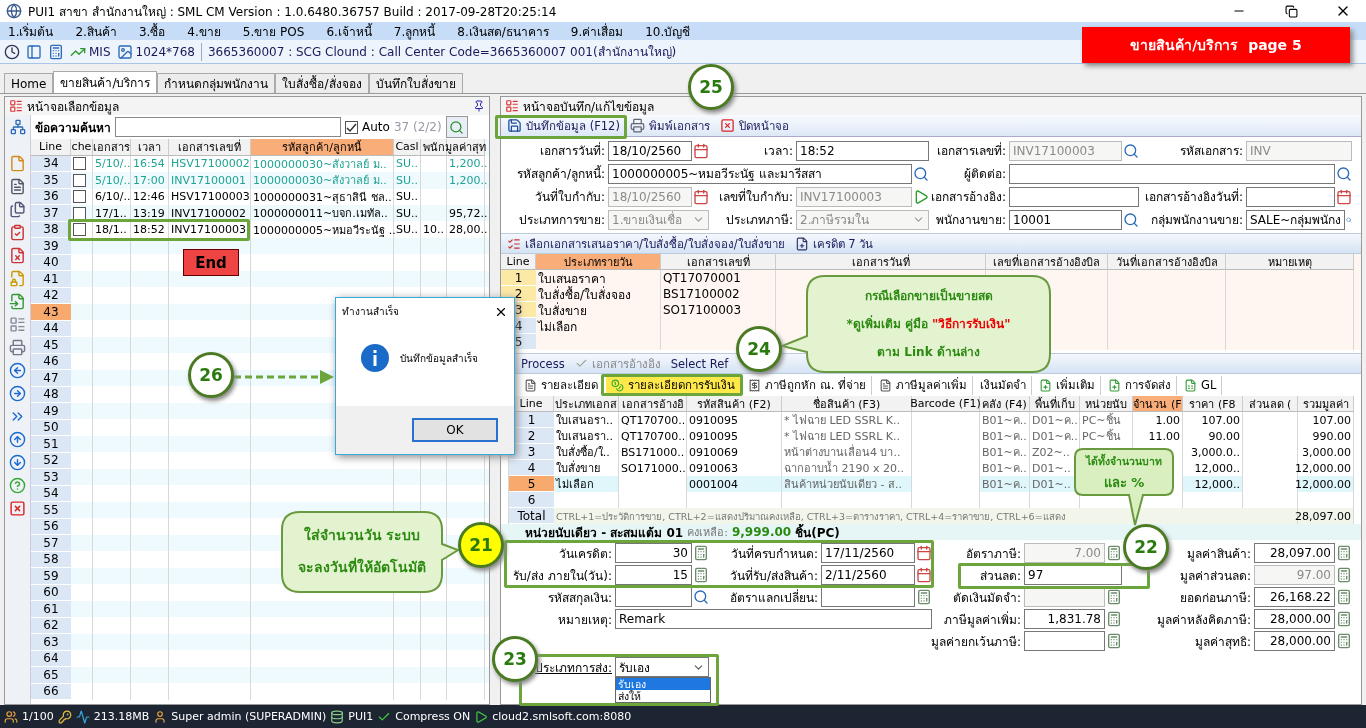 The image size is (1366, 728). Describe the element at coordinates (1064, 619) in the screenshot. I see `input-field: 1,831.78` at that location.